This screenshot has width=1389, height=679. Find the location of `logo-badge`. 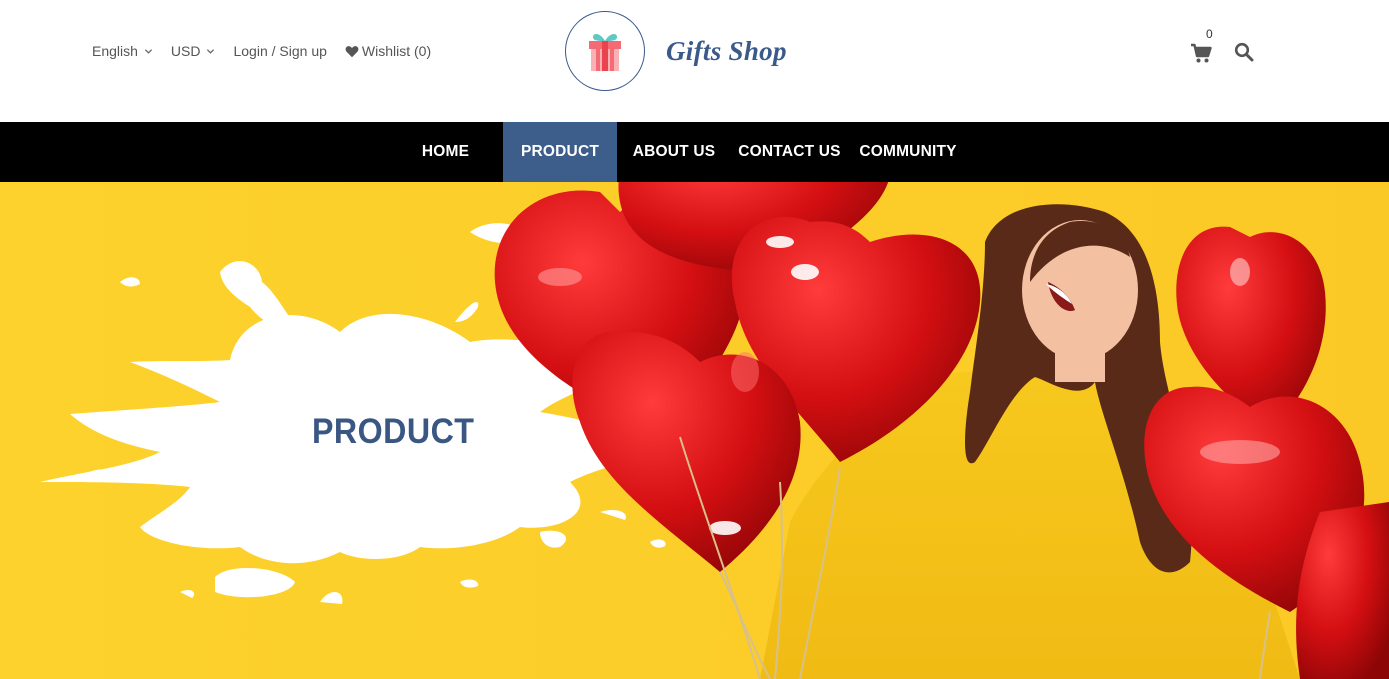

logo-badge is located at coordinates (605, 51).